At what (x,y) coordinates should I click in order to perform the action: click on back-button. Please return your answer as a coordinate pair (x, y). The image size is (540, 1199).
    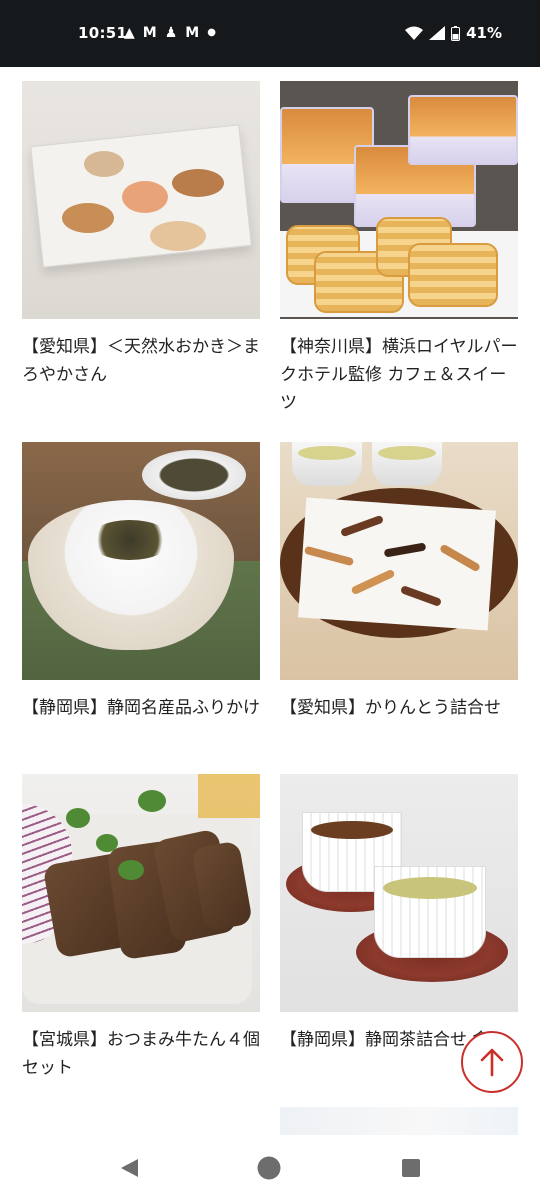
    Looking at the image, I should click on (129, 1168).